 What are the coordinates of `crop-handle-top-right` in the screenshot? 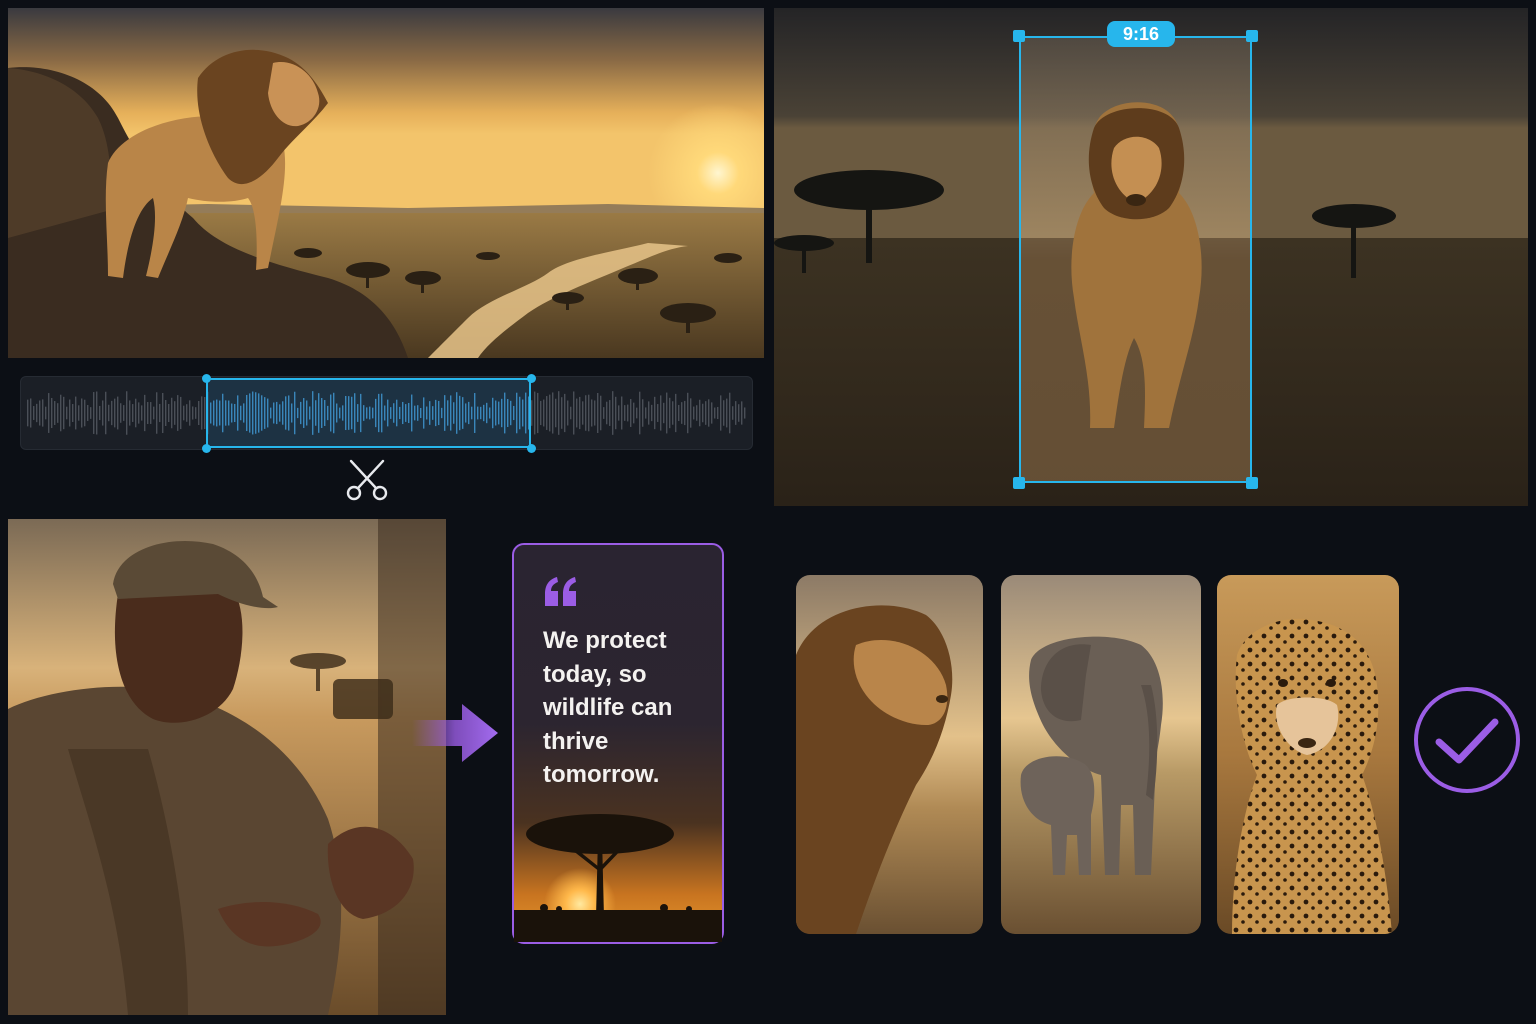 It's located at (1252, 36).